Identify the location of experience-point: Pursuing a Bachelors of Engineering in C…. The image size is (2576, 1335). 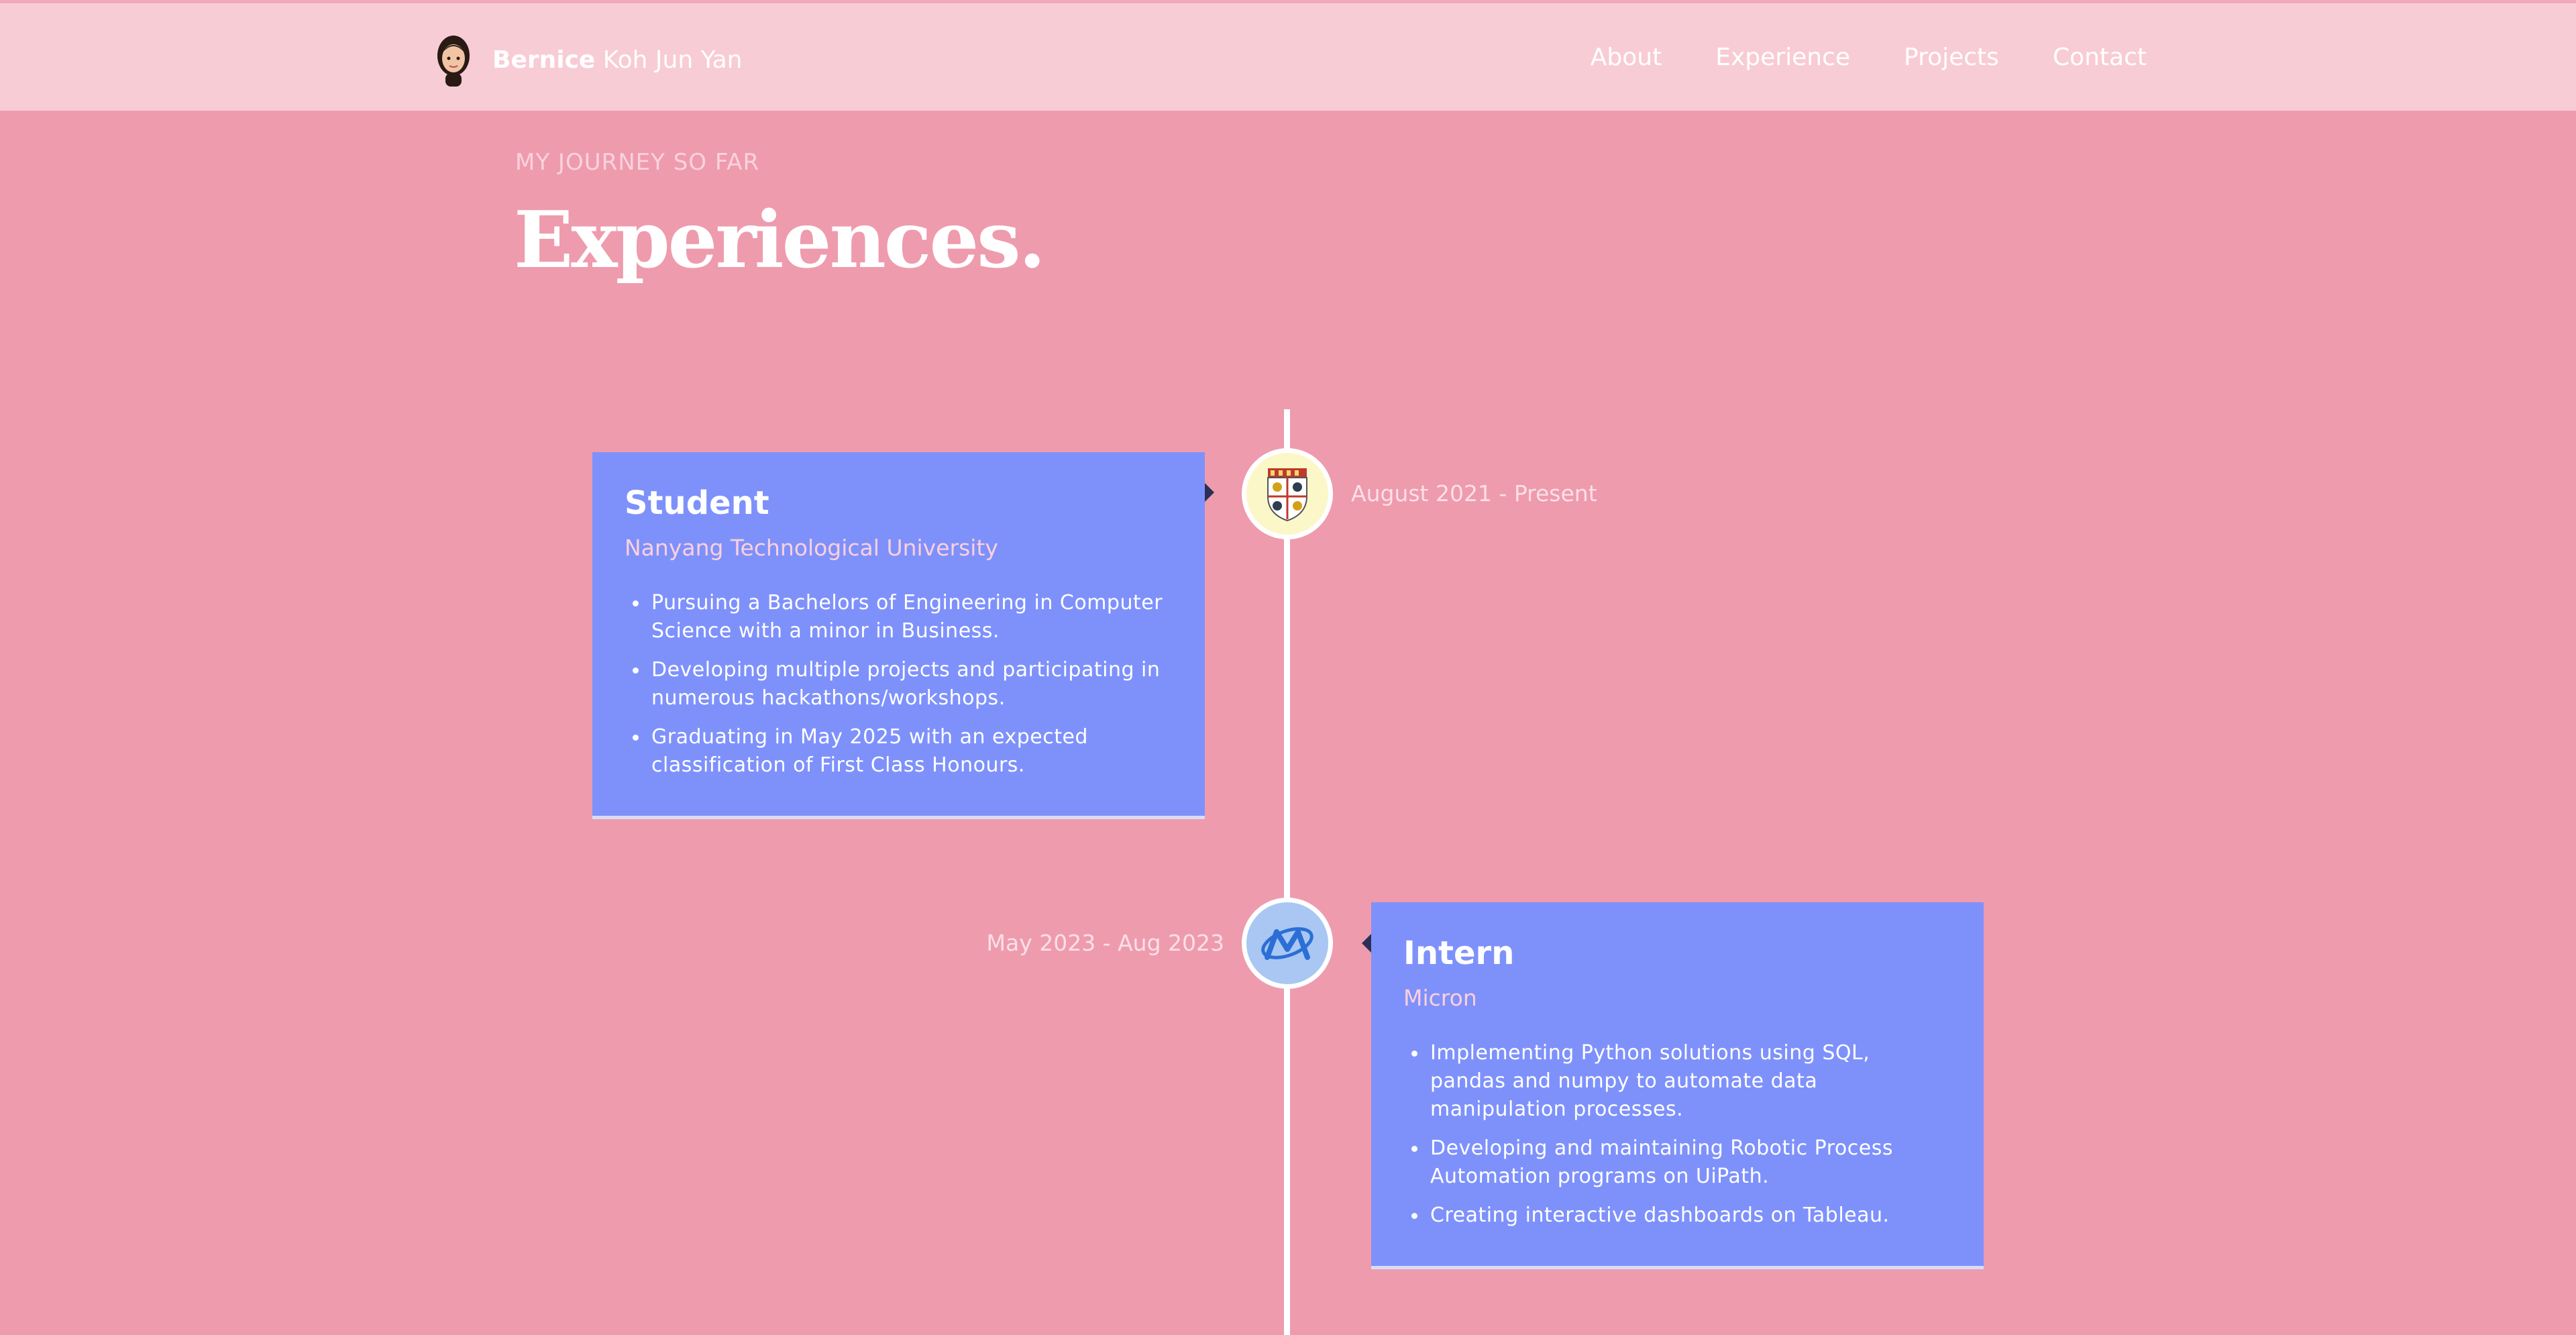
(899, 617).